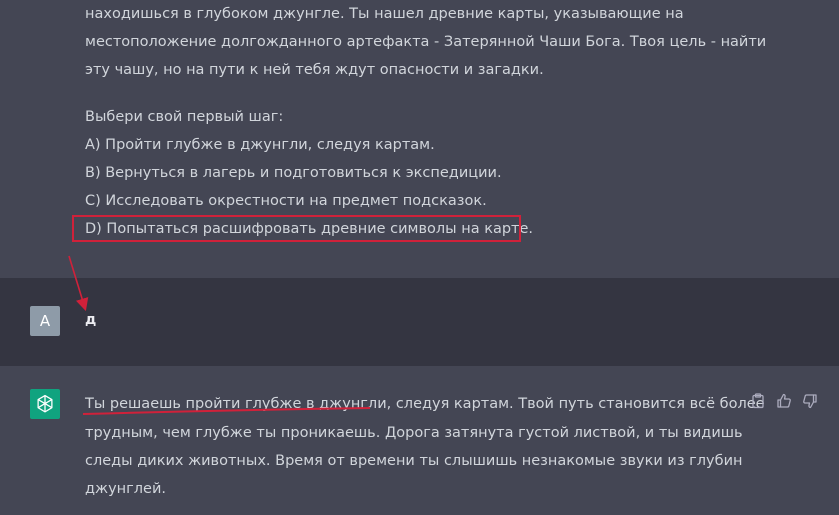 This screenshot has height=515, width=839. What do you see at coordinates (45, 321) in the screenshot?
I see `user-avatar: A` at bounding box center [45, 321].